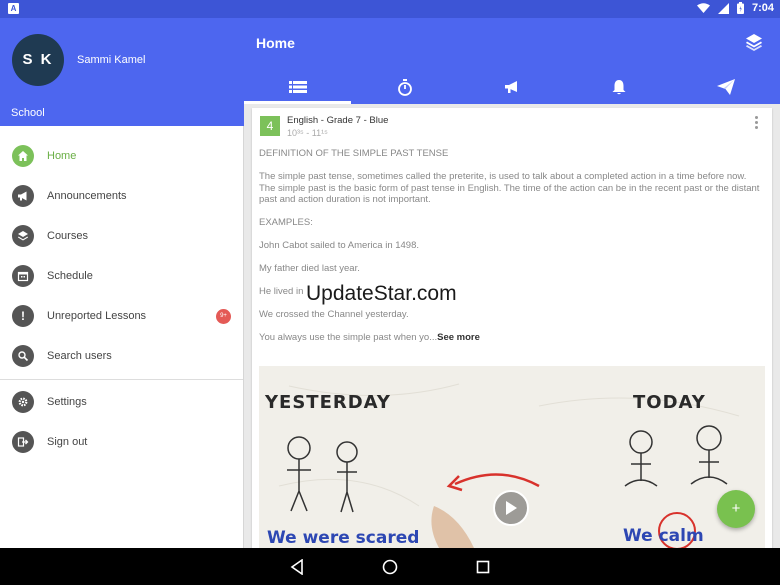 This screenshot has width=780, height=585. I want to click on send-icon, so click(726, 87).